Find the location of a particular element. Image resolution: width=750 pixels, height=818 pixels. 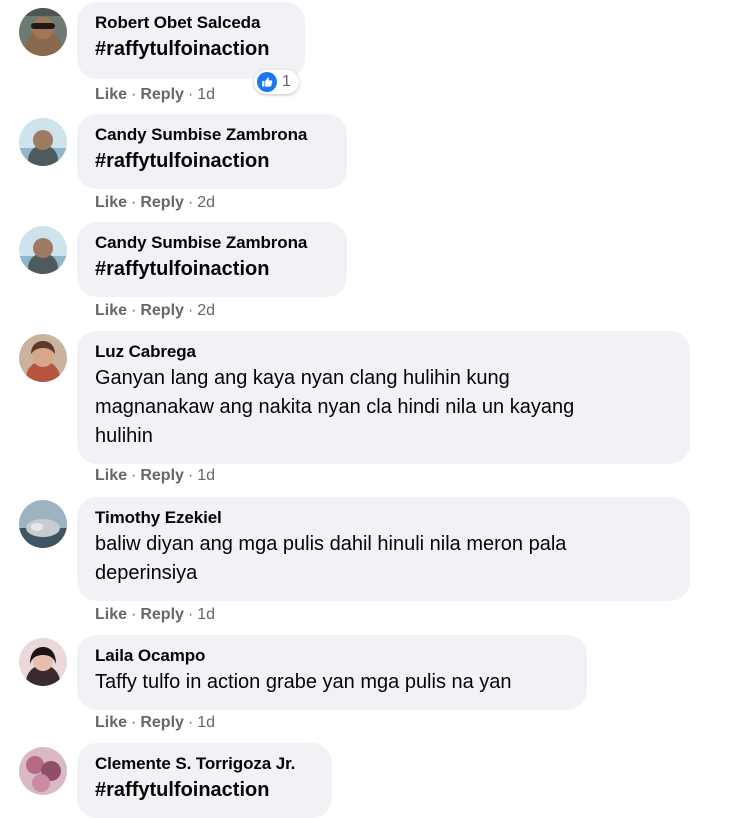

comment-bubble: Robert Obet Salceda #raffytulfoinaction is located at coordinates (191, 40).